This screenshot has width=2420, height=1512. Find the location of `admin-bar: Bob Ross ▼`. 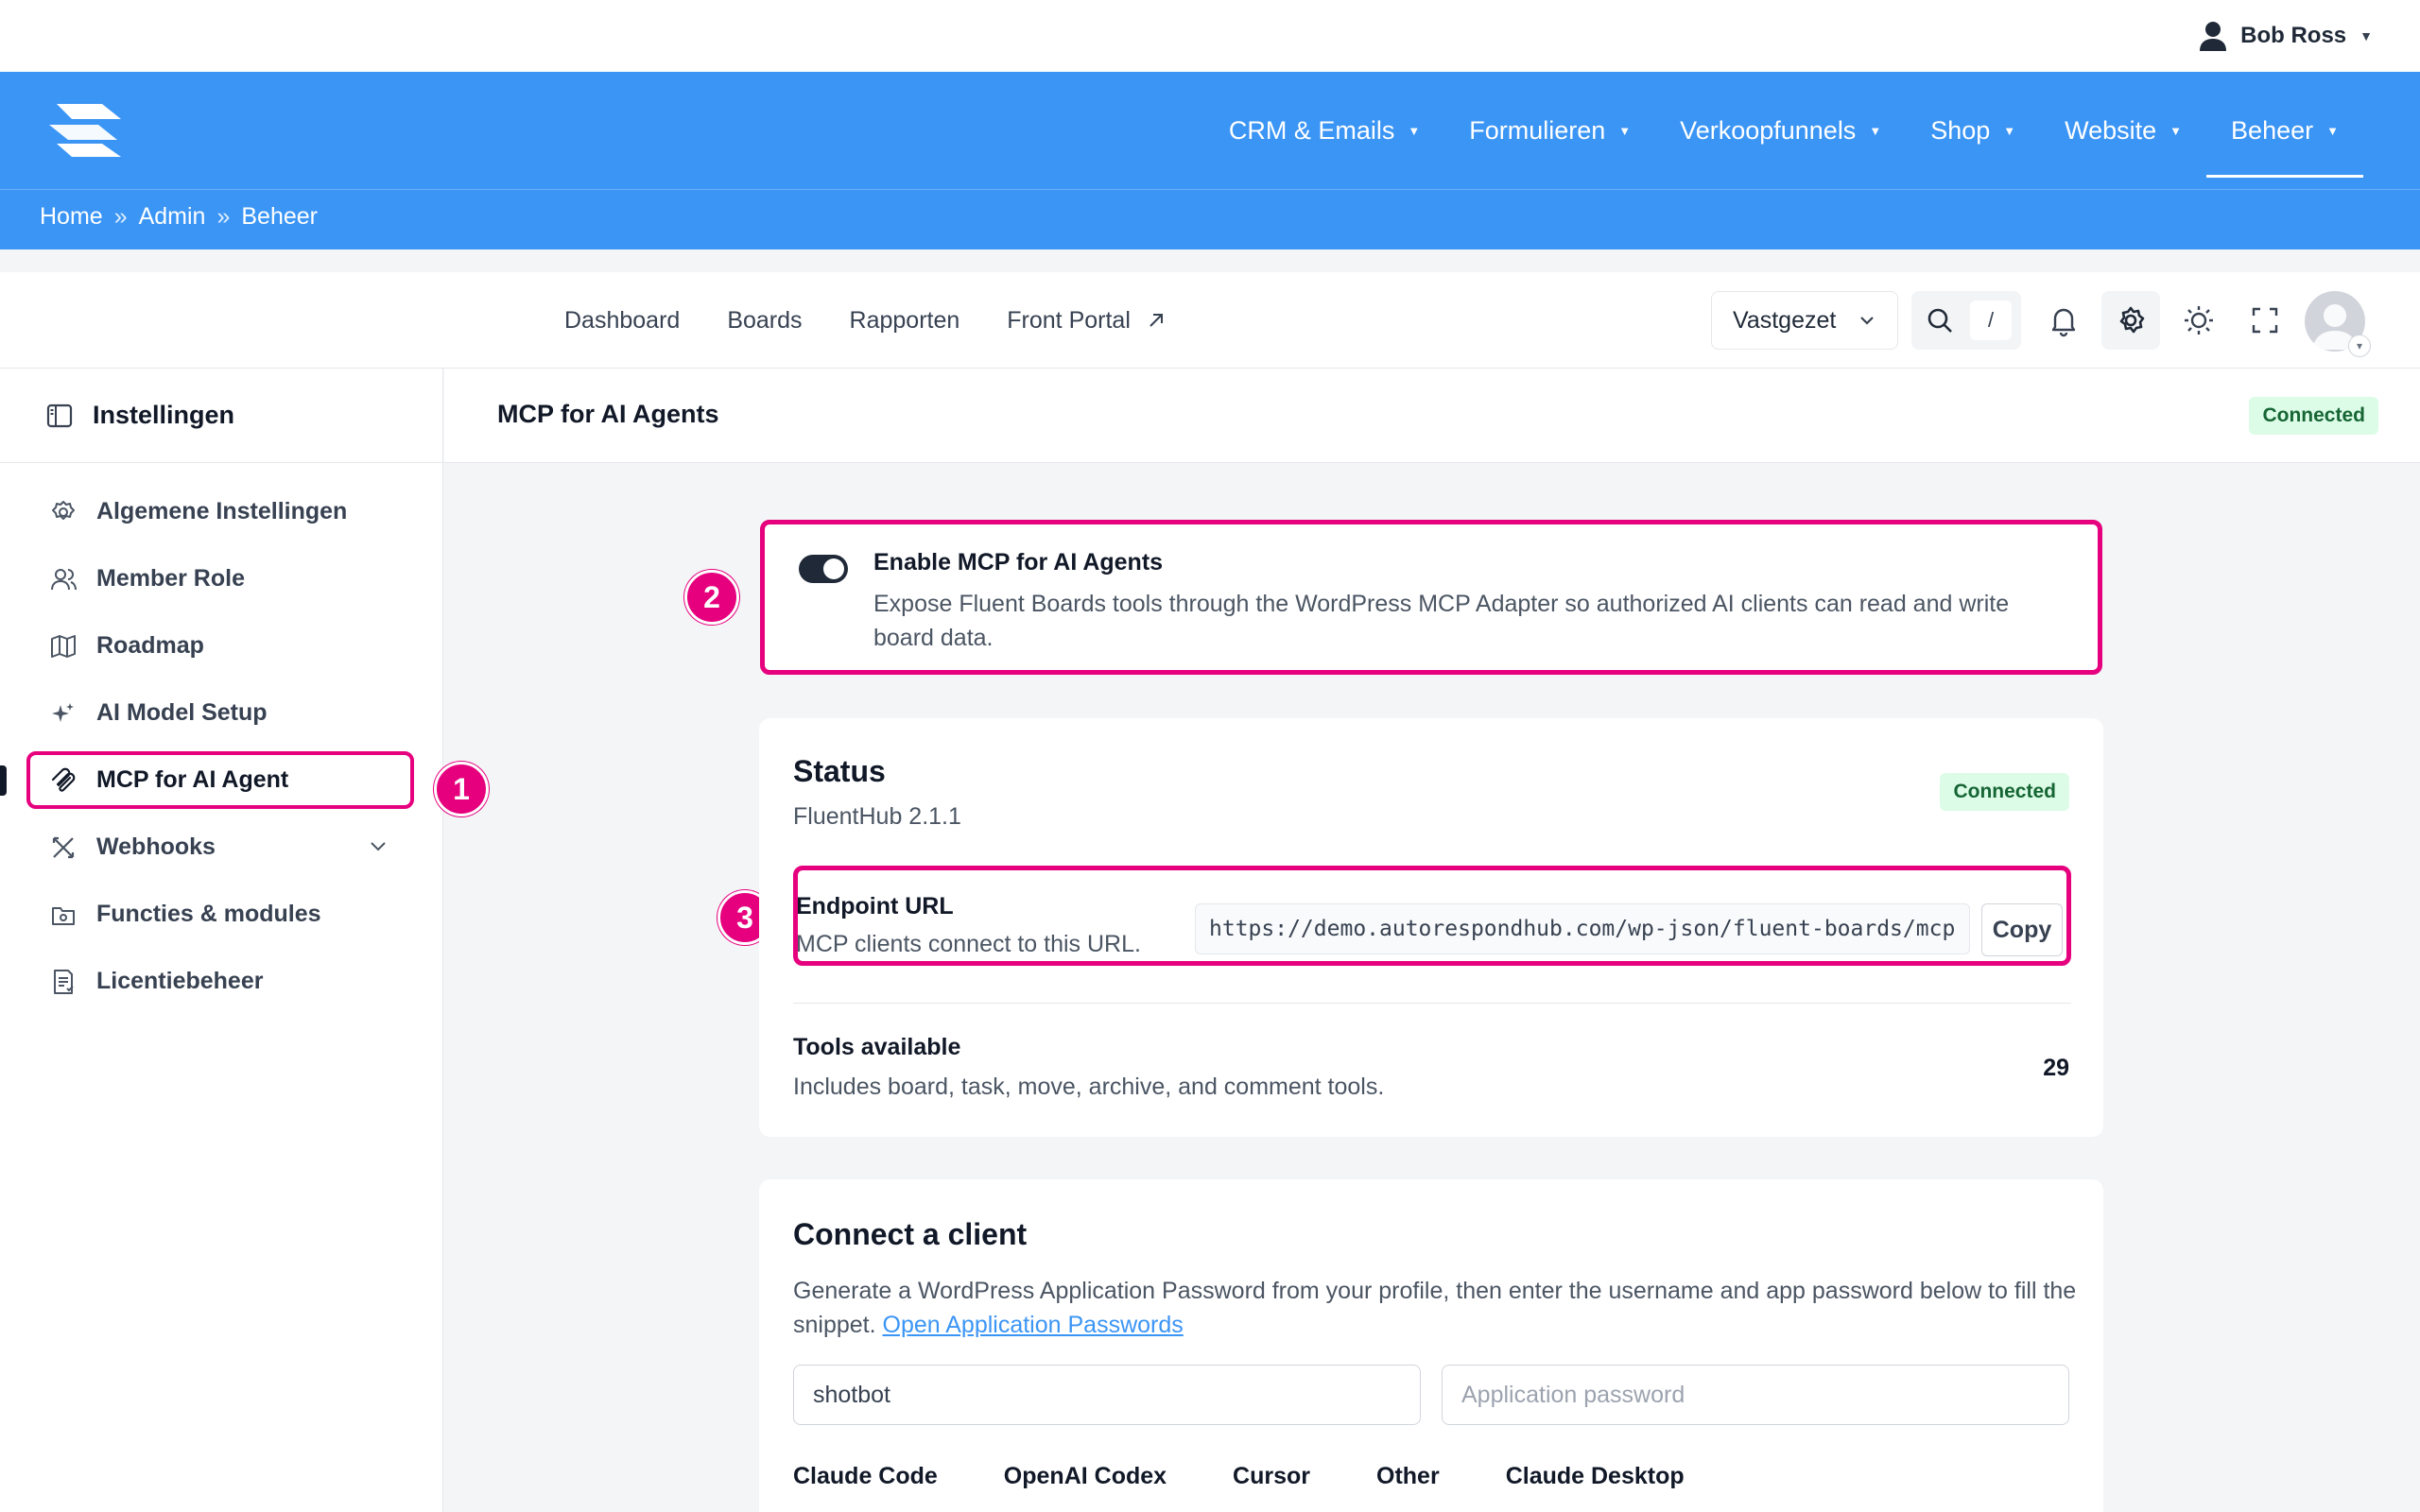

admin-bar: Bob Ross ▼ is located at coordinates (1210, 36).